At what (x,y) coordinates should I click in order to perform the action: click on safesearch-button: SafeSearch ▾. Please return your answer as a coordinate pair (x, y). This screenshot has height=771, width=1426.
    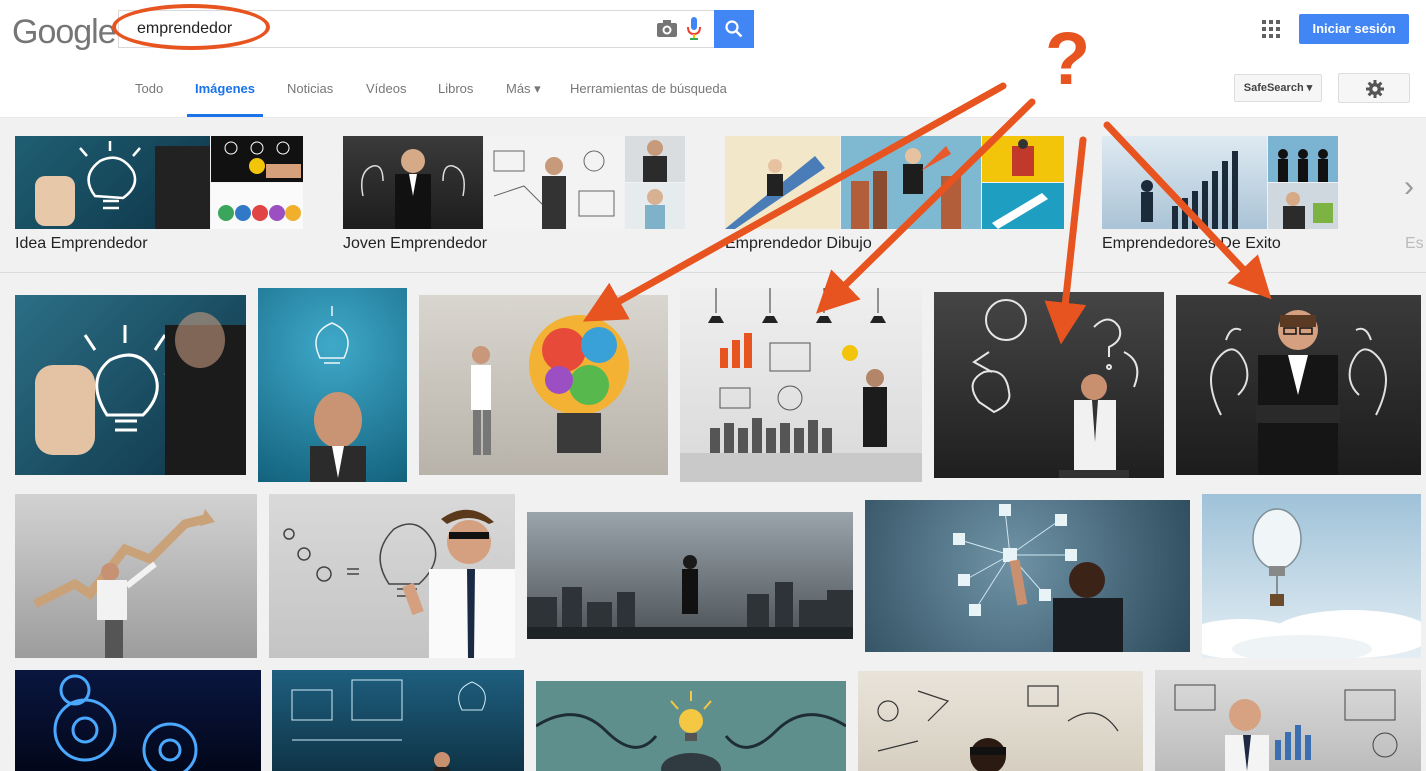
    Looking at the image, I should click on (1278, 88).